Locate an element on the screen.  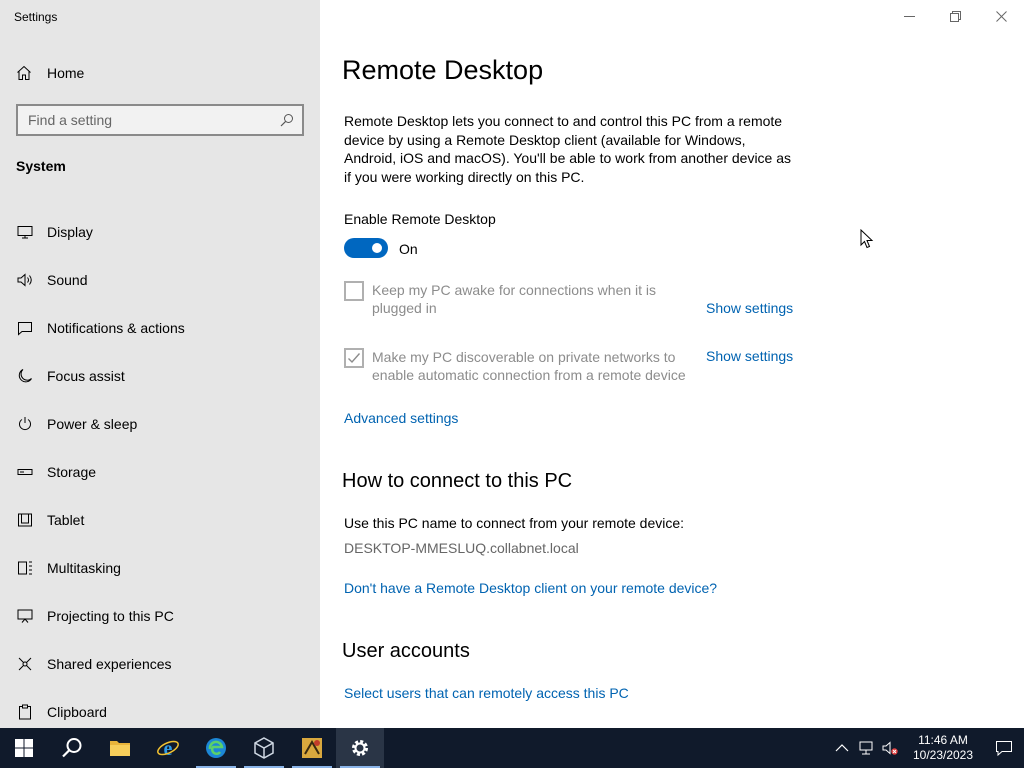
folder-icon is located at coordinates (120, 748).